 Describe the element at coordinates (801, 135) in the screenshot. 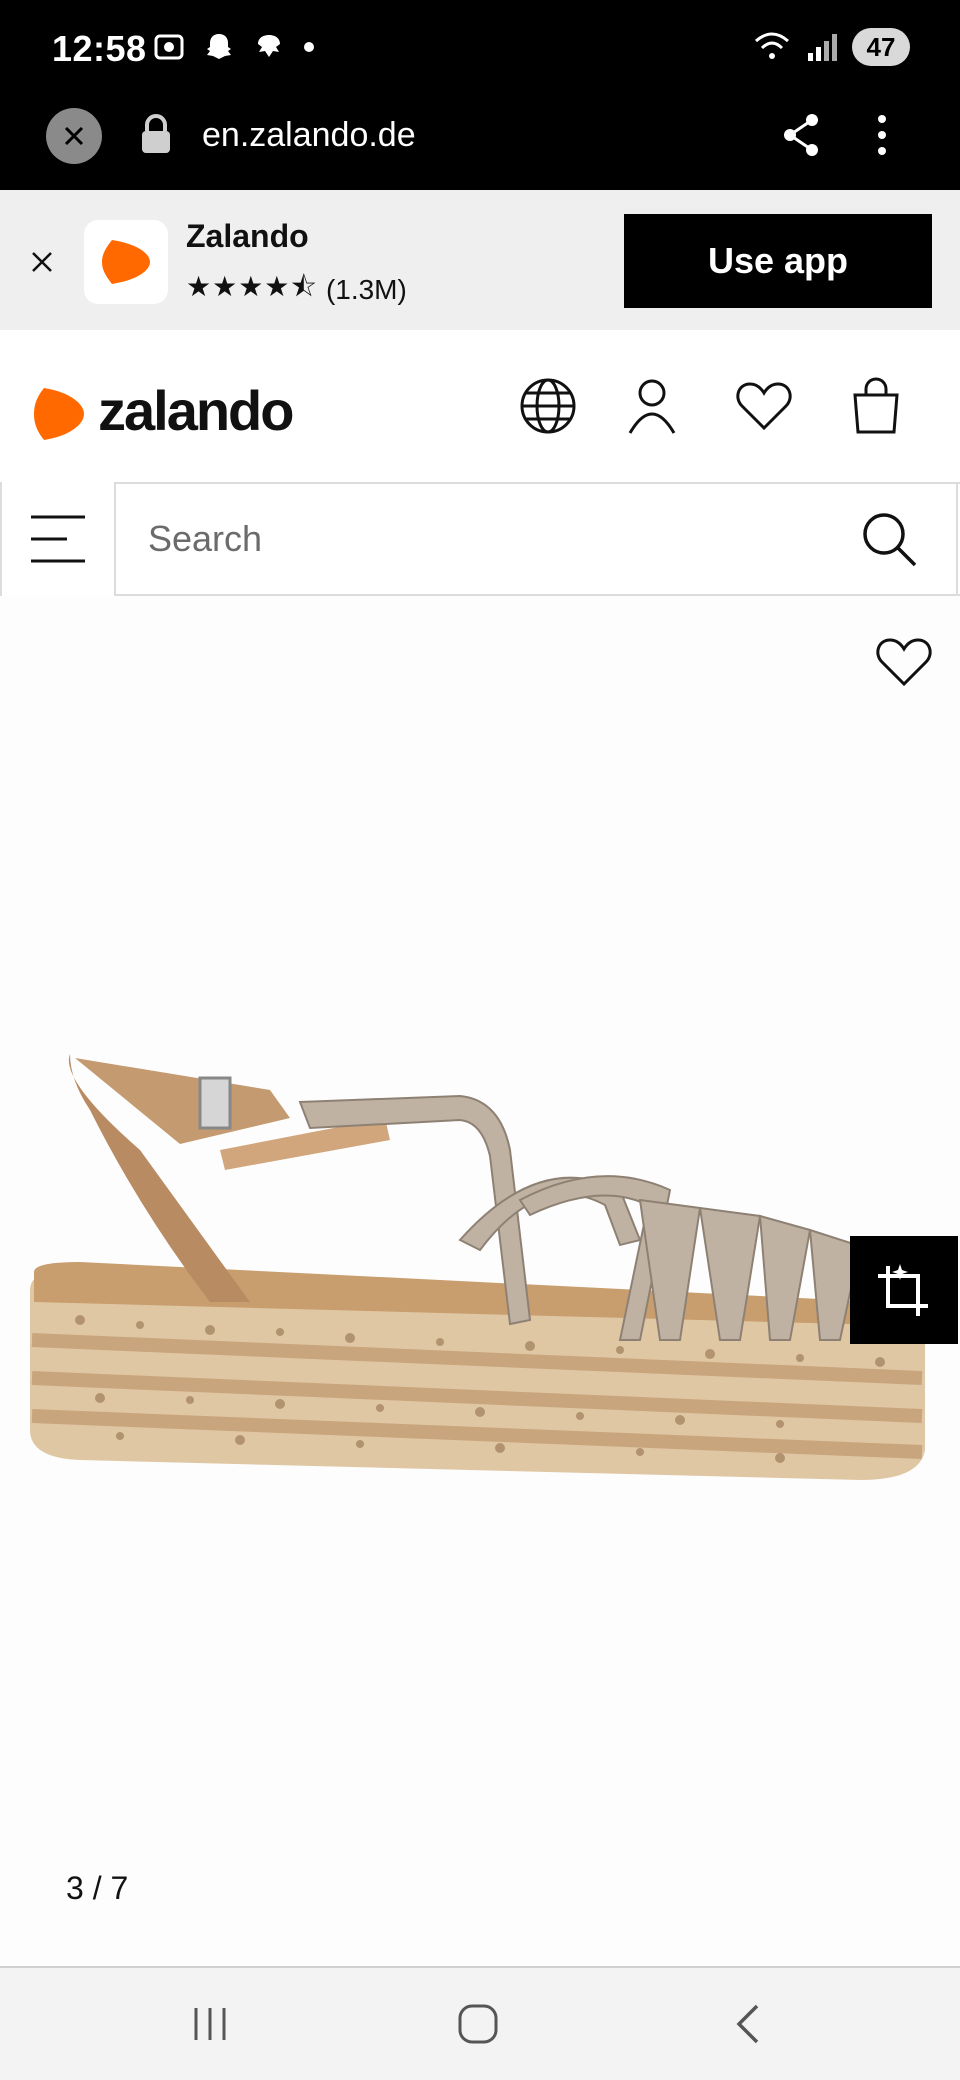

I see `share-icon` at that location.